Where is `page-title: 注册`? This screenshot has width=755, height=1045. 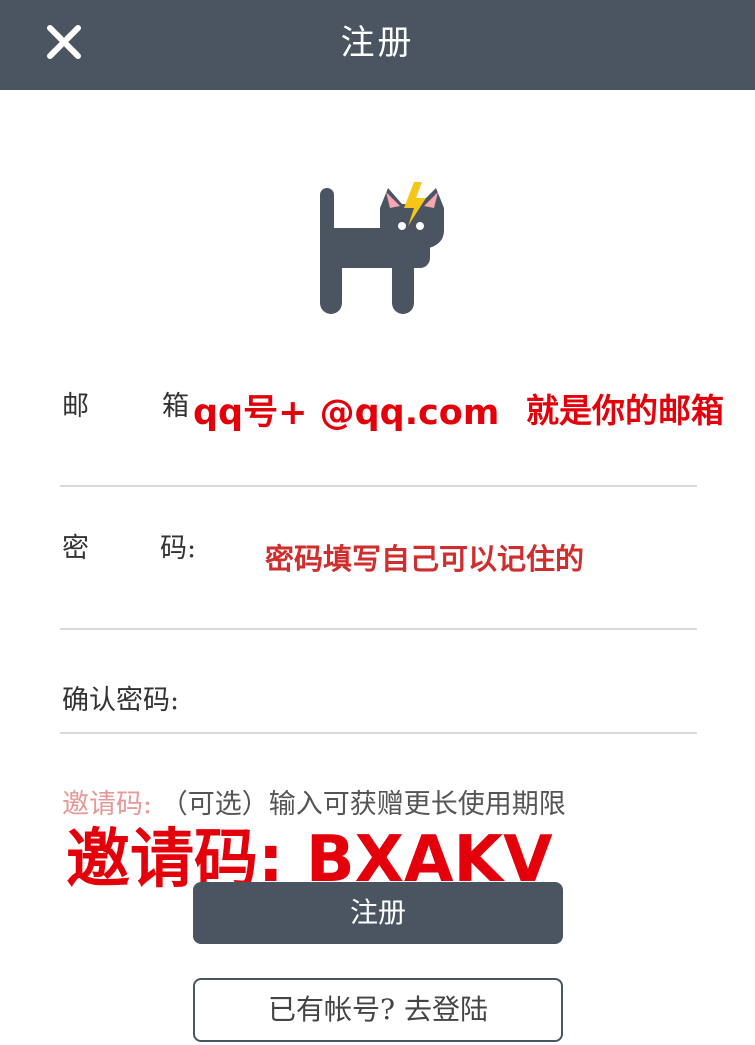 page-title: 注册 is located at coordinates (377, 43).